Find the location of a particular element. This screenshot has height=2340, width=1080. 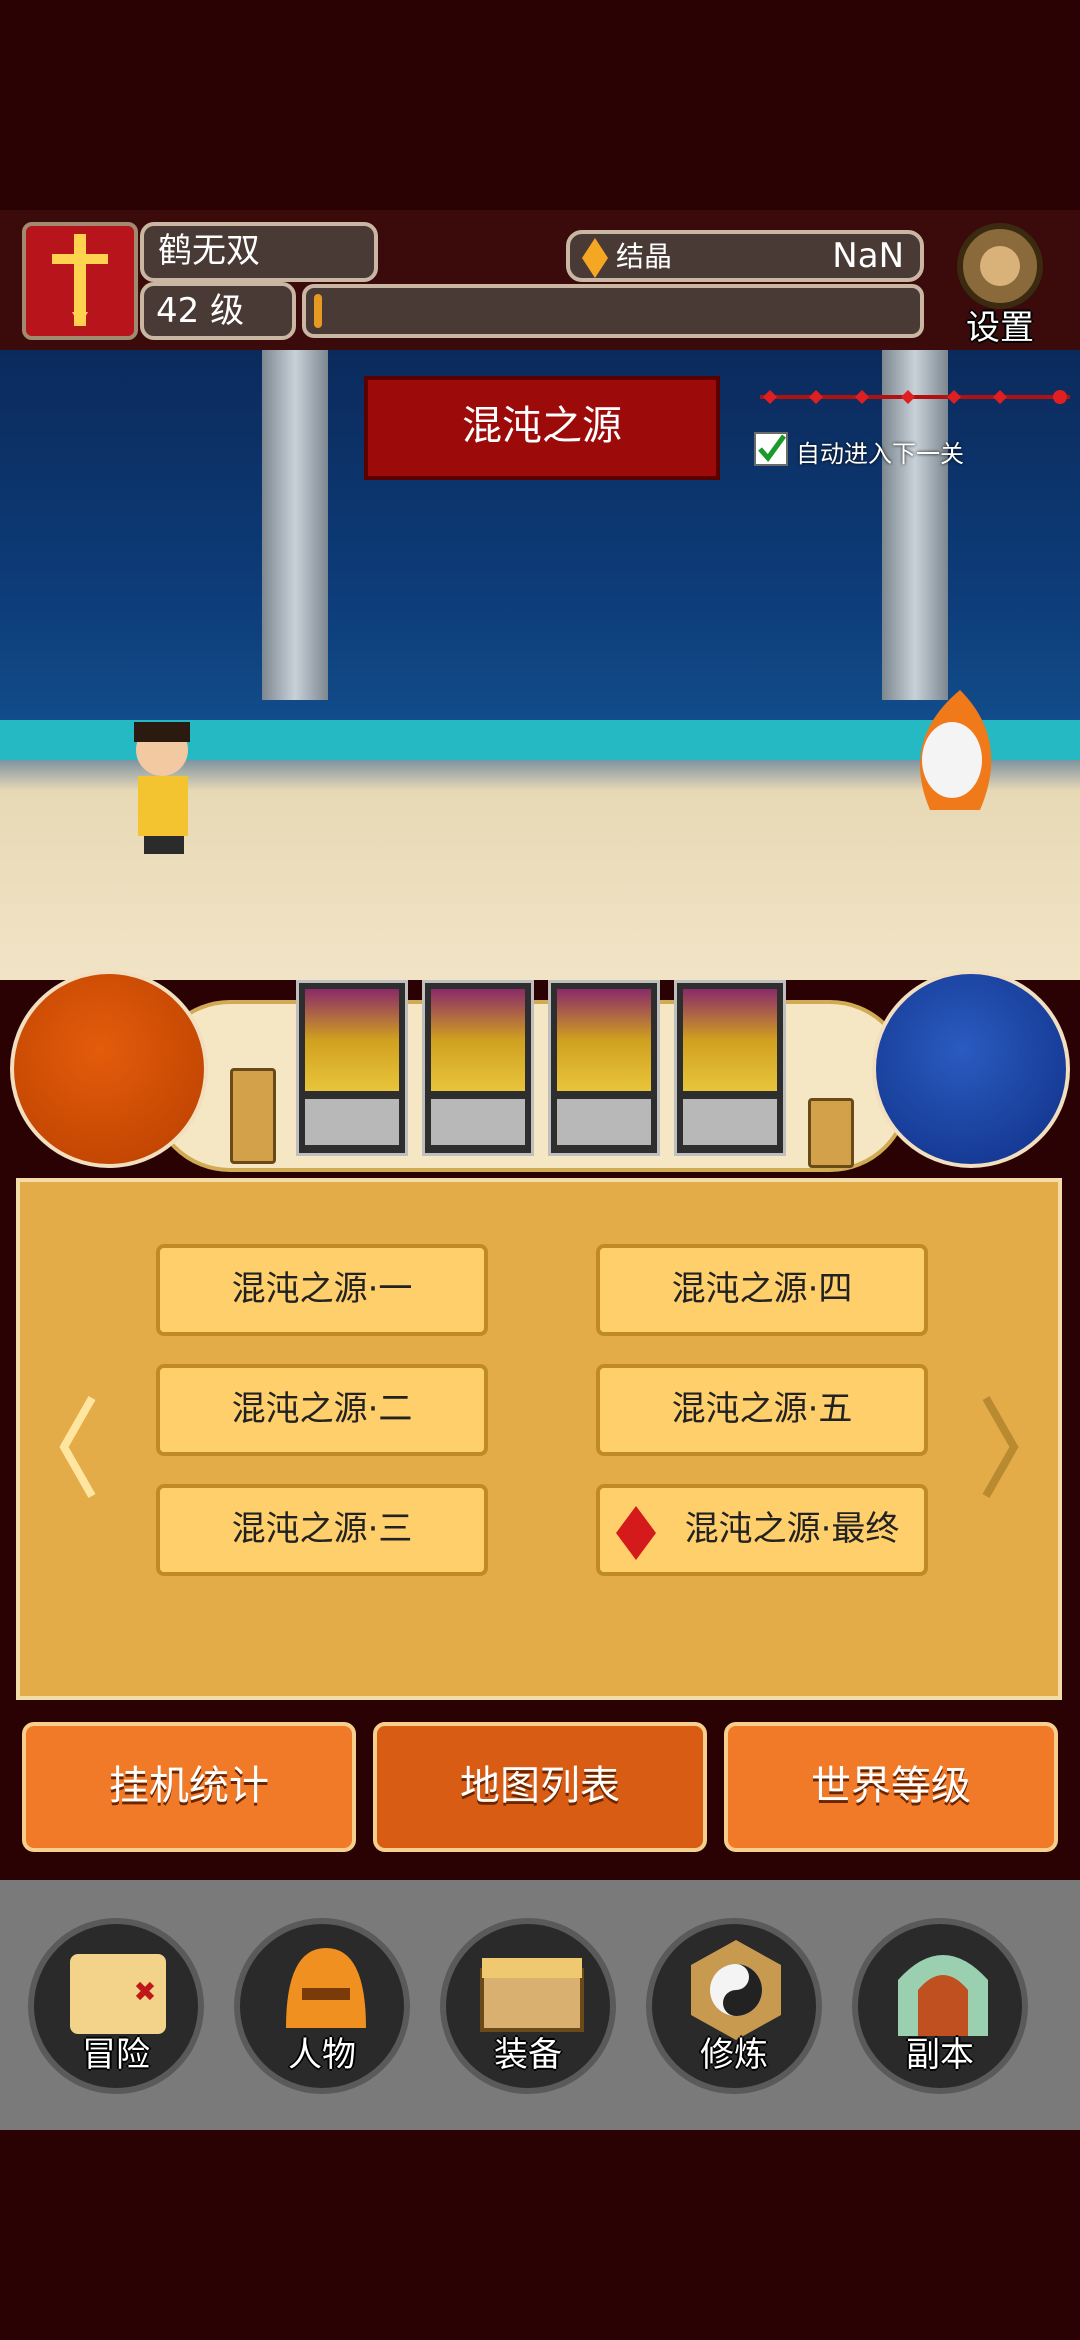

cave-gate-icon is located at coordinates (943, 1995).